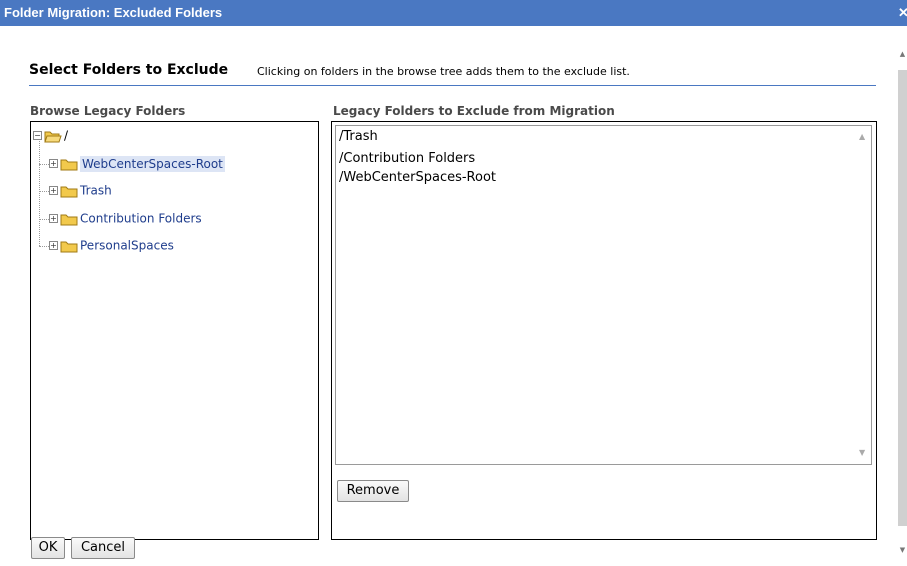 The image size is (907, 566). Describe the element at coordinates (407, 159) in the screenshot. I see `list-item: /Contribution Folders` at that location.